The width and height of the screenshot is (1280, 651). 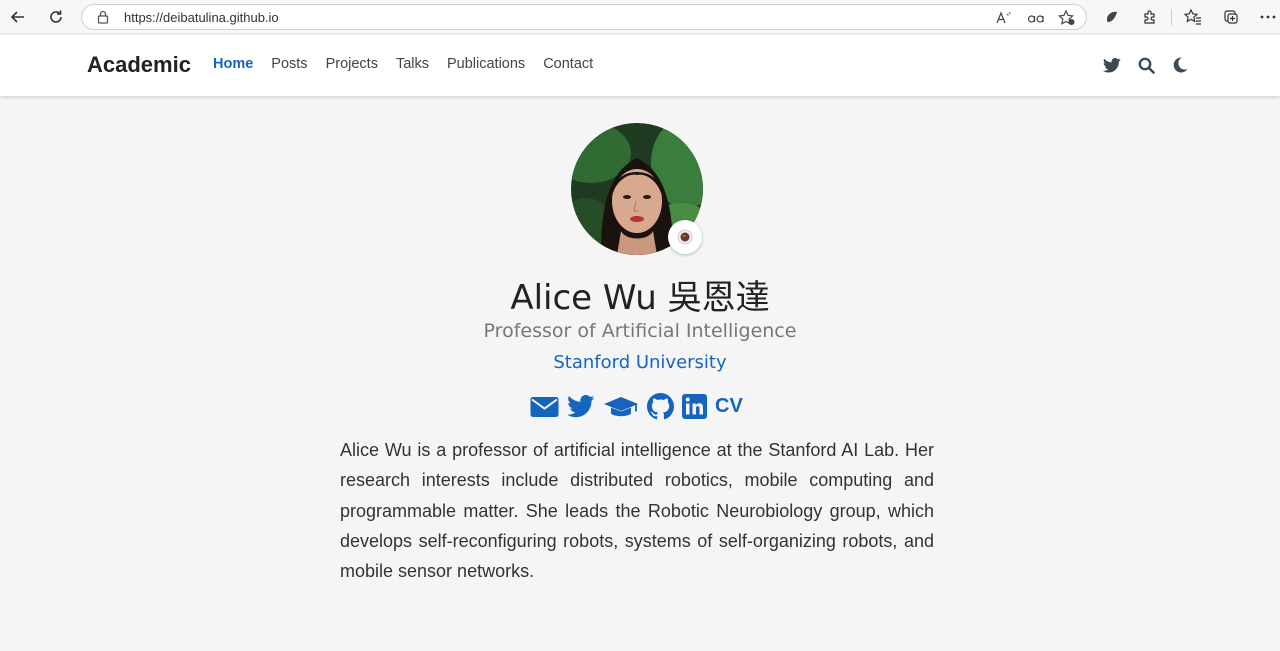 What do you see at coordinates (694, 406) in the screenshot?
I see `linkedin-icon` at bounding box center [694, 406].